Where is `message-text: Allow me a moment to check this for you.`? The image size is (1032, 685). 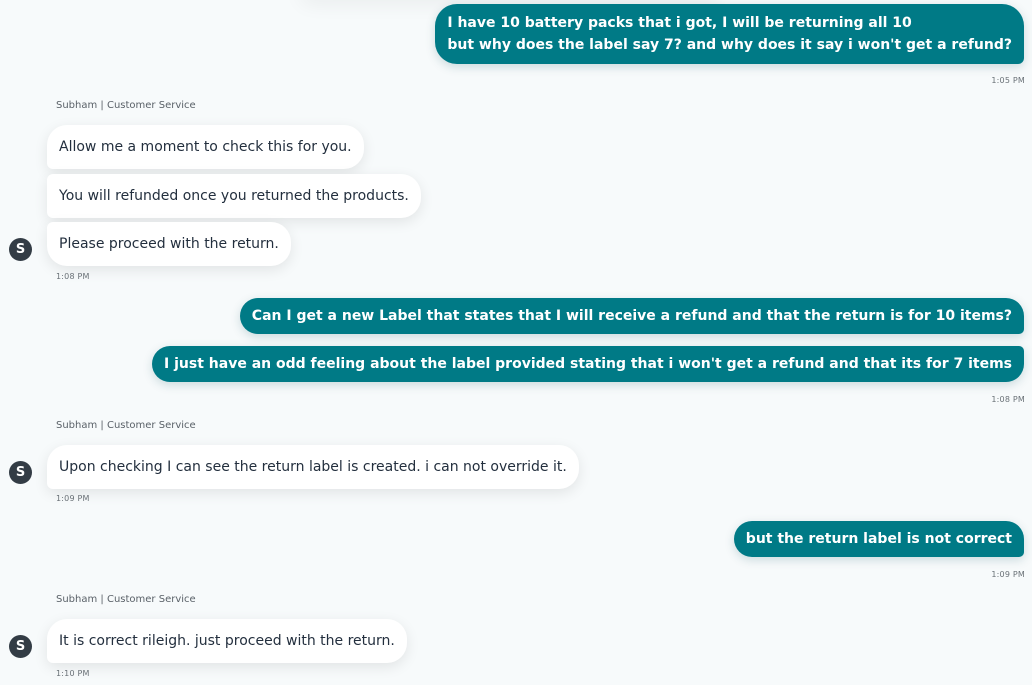 message-text: Allow me a moment to check this for you. is located at coordinates (205, 147).